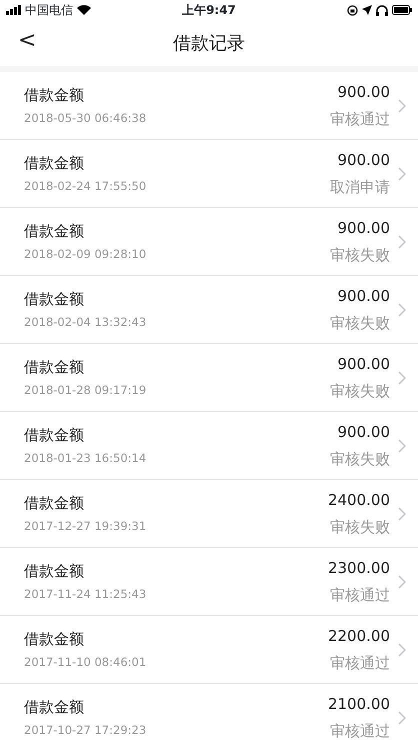 The height and width of the screenshot is (744, 418). Describe the element at coordinates (86, 459) in the screenshot. I see `record-datetime: 2018-01-23 16:50:14` at that location.